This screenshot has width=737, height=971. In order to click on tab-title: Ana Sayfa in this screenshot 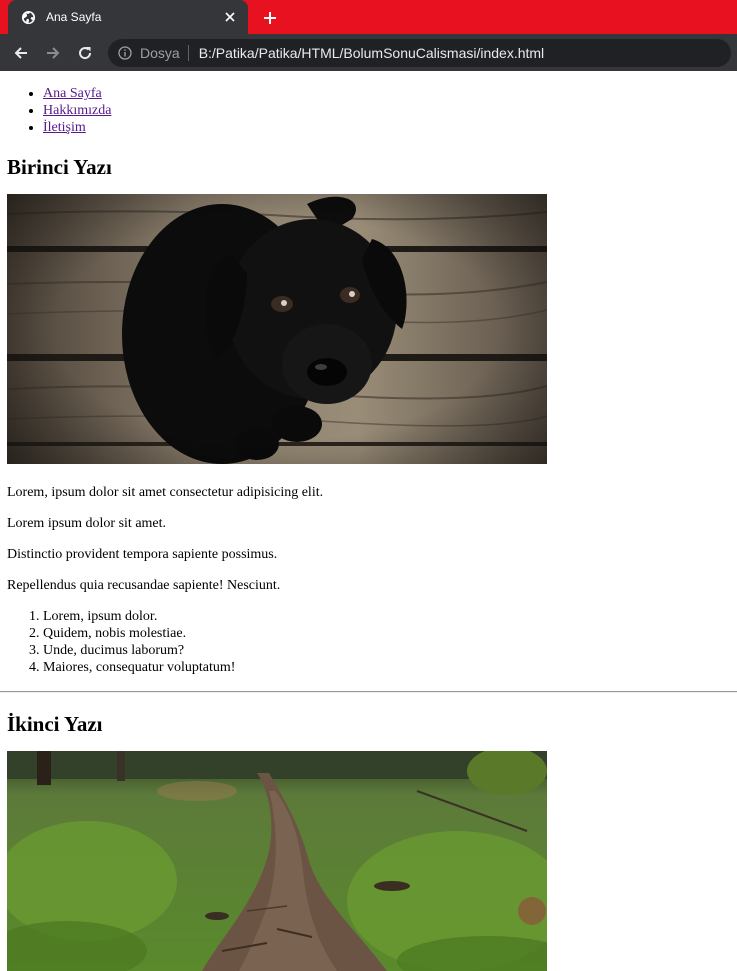, I will do `click(74, 17)`.